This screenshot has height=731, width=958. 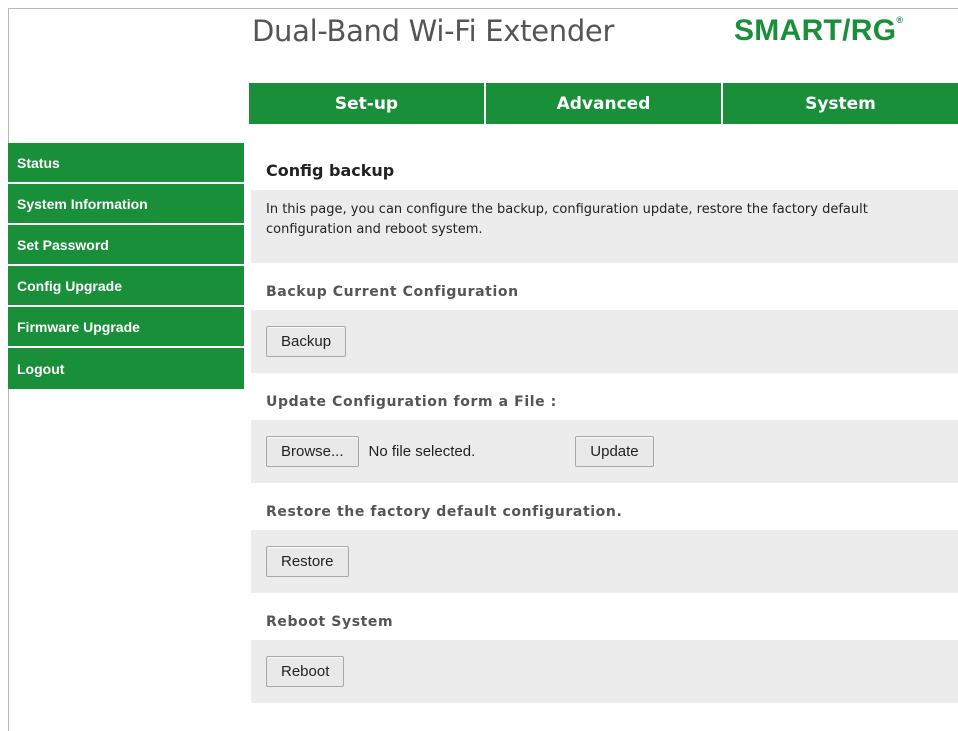 I want to click on brand-logo: SMART/RG®, so click(x=818, y=31).